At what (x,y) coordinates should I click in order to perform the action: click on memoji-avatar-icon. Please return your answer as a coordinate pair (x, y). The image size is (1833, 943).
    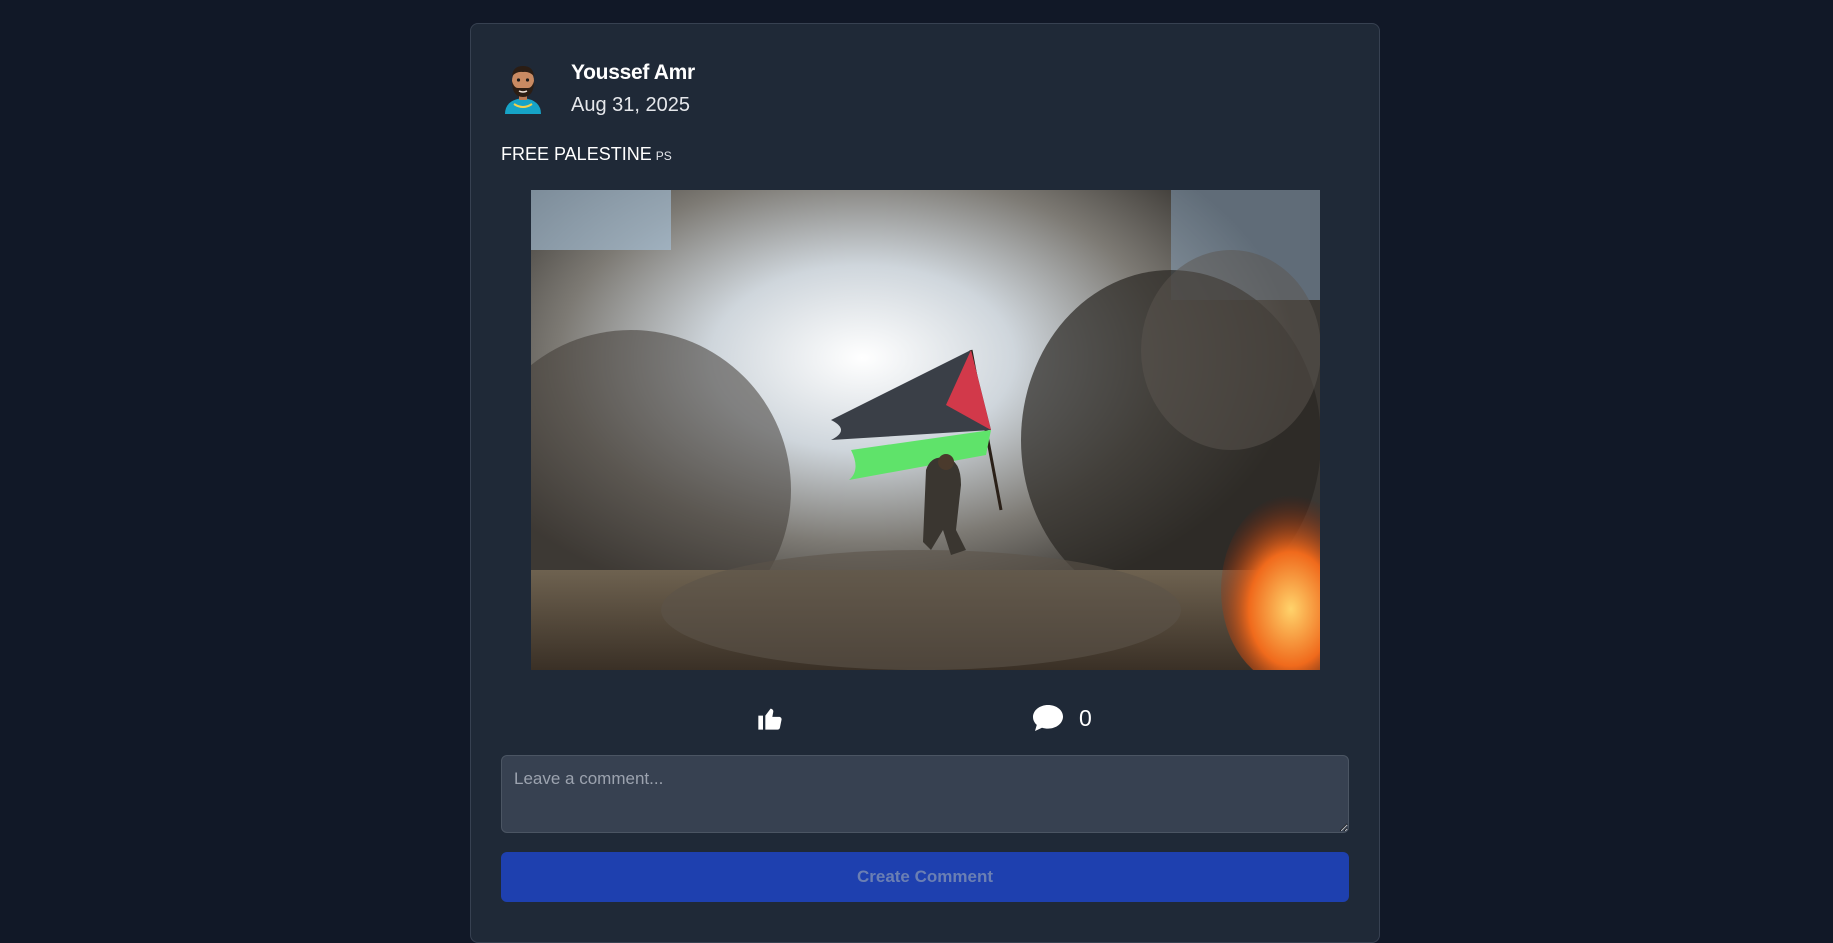
    Looking at the image, I should click on (523, 90).